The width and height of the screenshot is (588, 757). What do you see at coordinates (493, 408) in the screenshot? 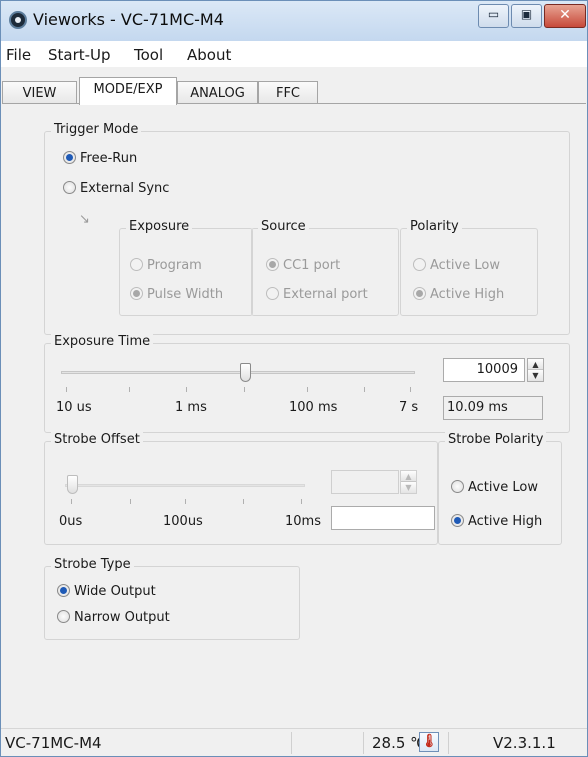
I see `exposure-readout: 10.09 ms` at bounding box center [493, 408].